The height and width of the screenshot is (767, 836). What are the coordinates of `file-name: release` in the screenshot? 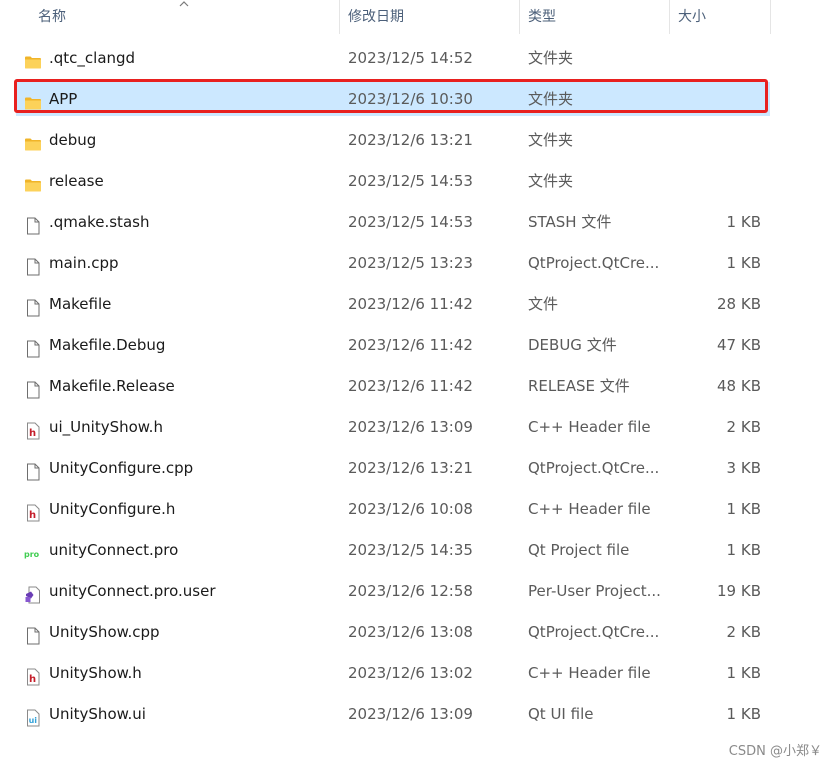 It's located at (76, 181).